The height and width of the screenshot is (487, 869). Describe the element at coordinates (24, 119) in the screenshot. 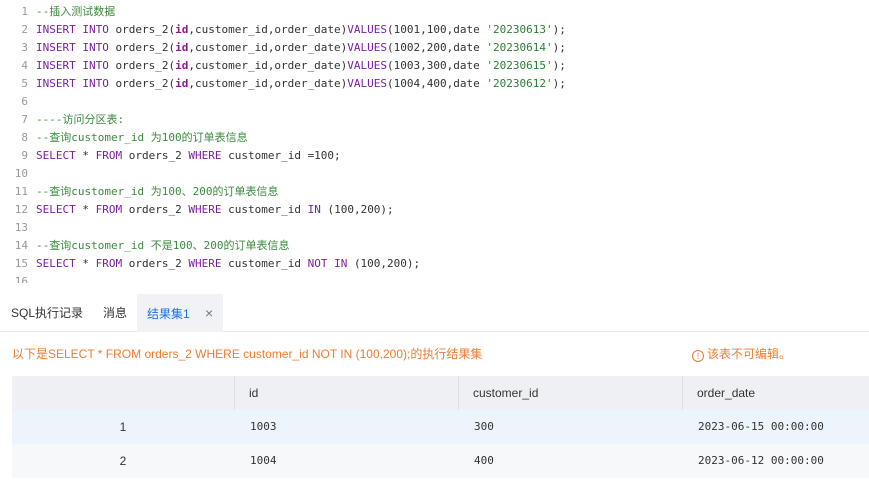

I see `line-number: 7` at that location.